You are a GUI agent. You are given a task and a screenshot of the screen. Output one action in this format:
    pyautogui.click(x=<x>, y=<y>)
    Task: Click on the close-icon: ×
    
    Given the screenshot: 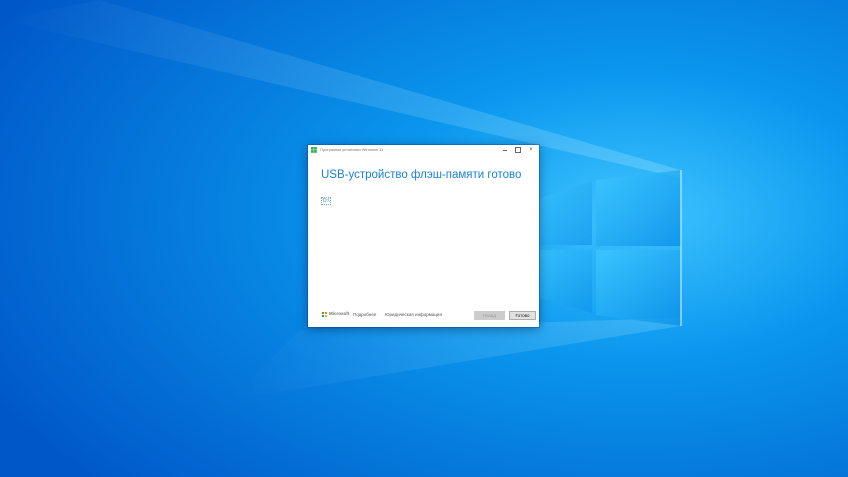 What is the action you would take?
    pyautogui.click(x=531, y=150)
    